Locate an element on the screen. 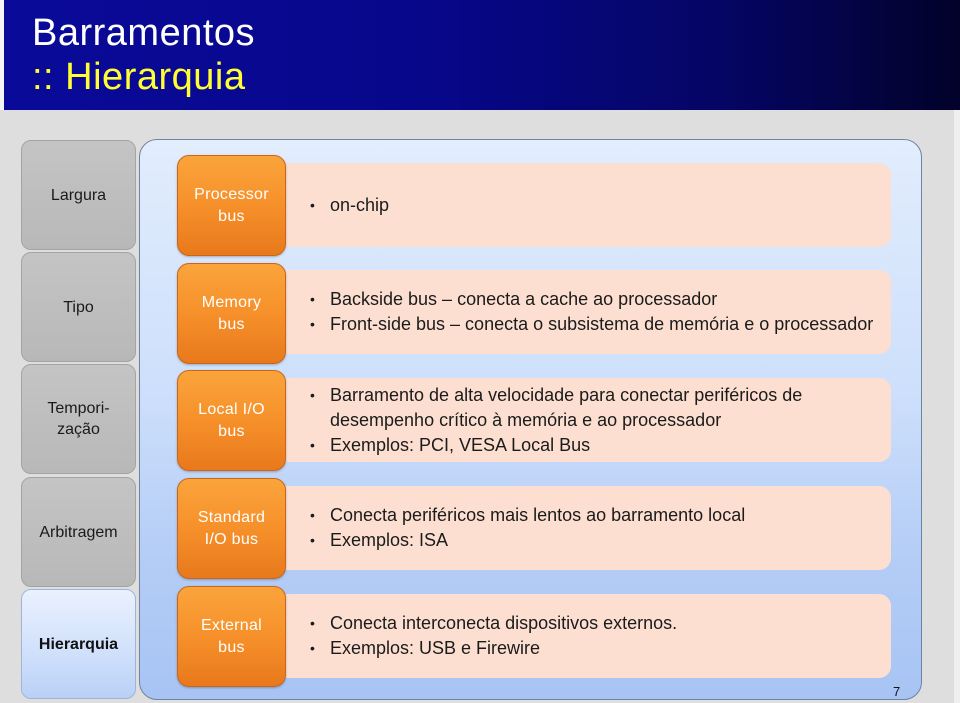 This screenshot has height=703, width=960. bus-box-local-io: Local I/O bus is located at coordinates (231, 420).